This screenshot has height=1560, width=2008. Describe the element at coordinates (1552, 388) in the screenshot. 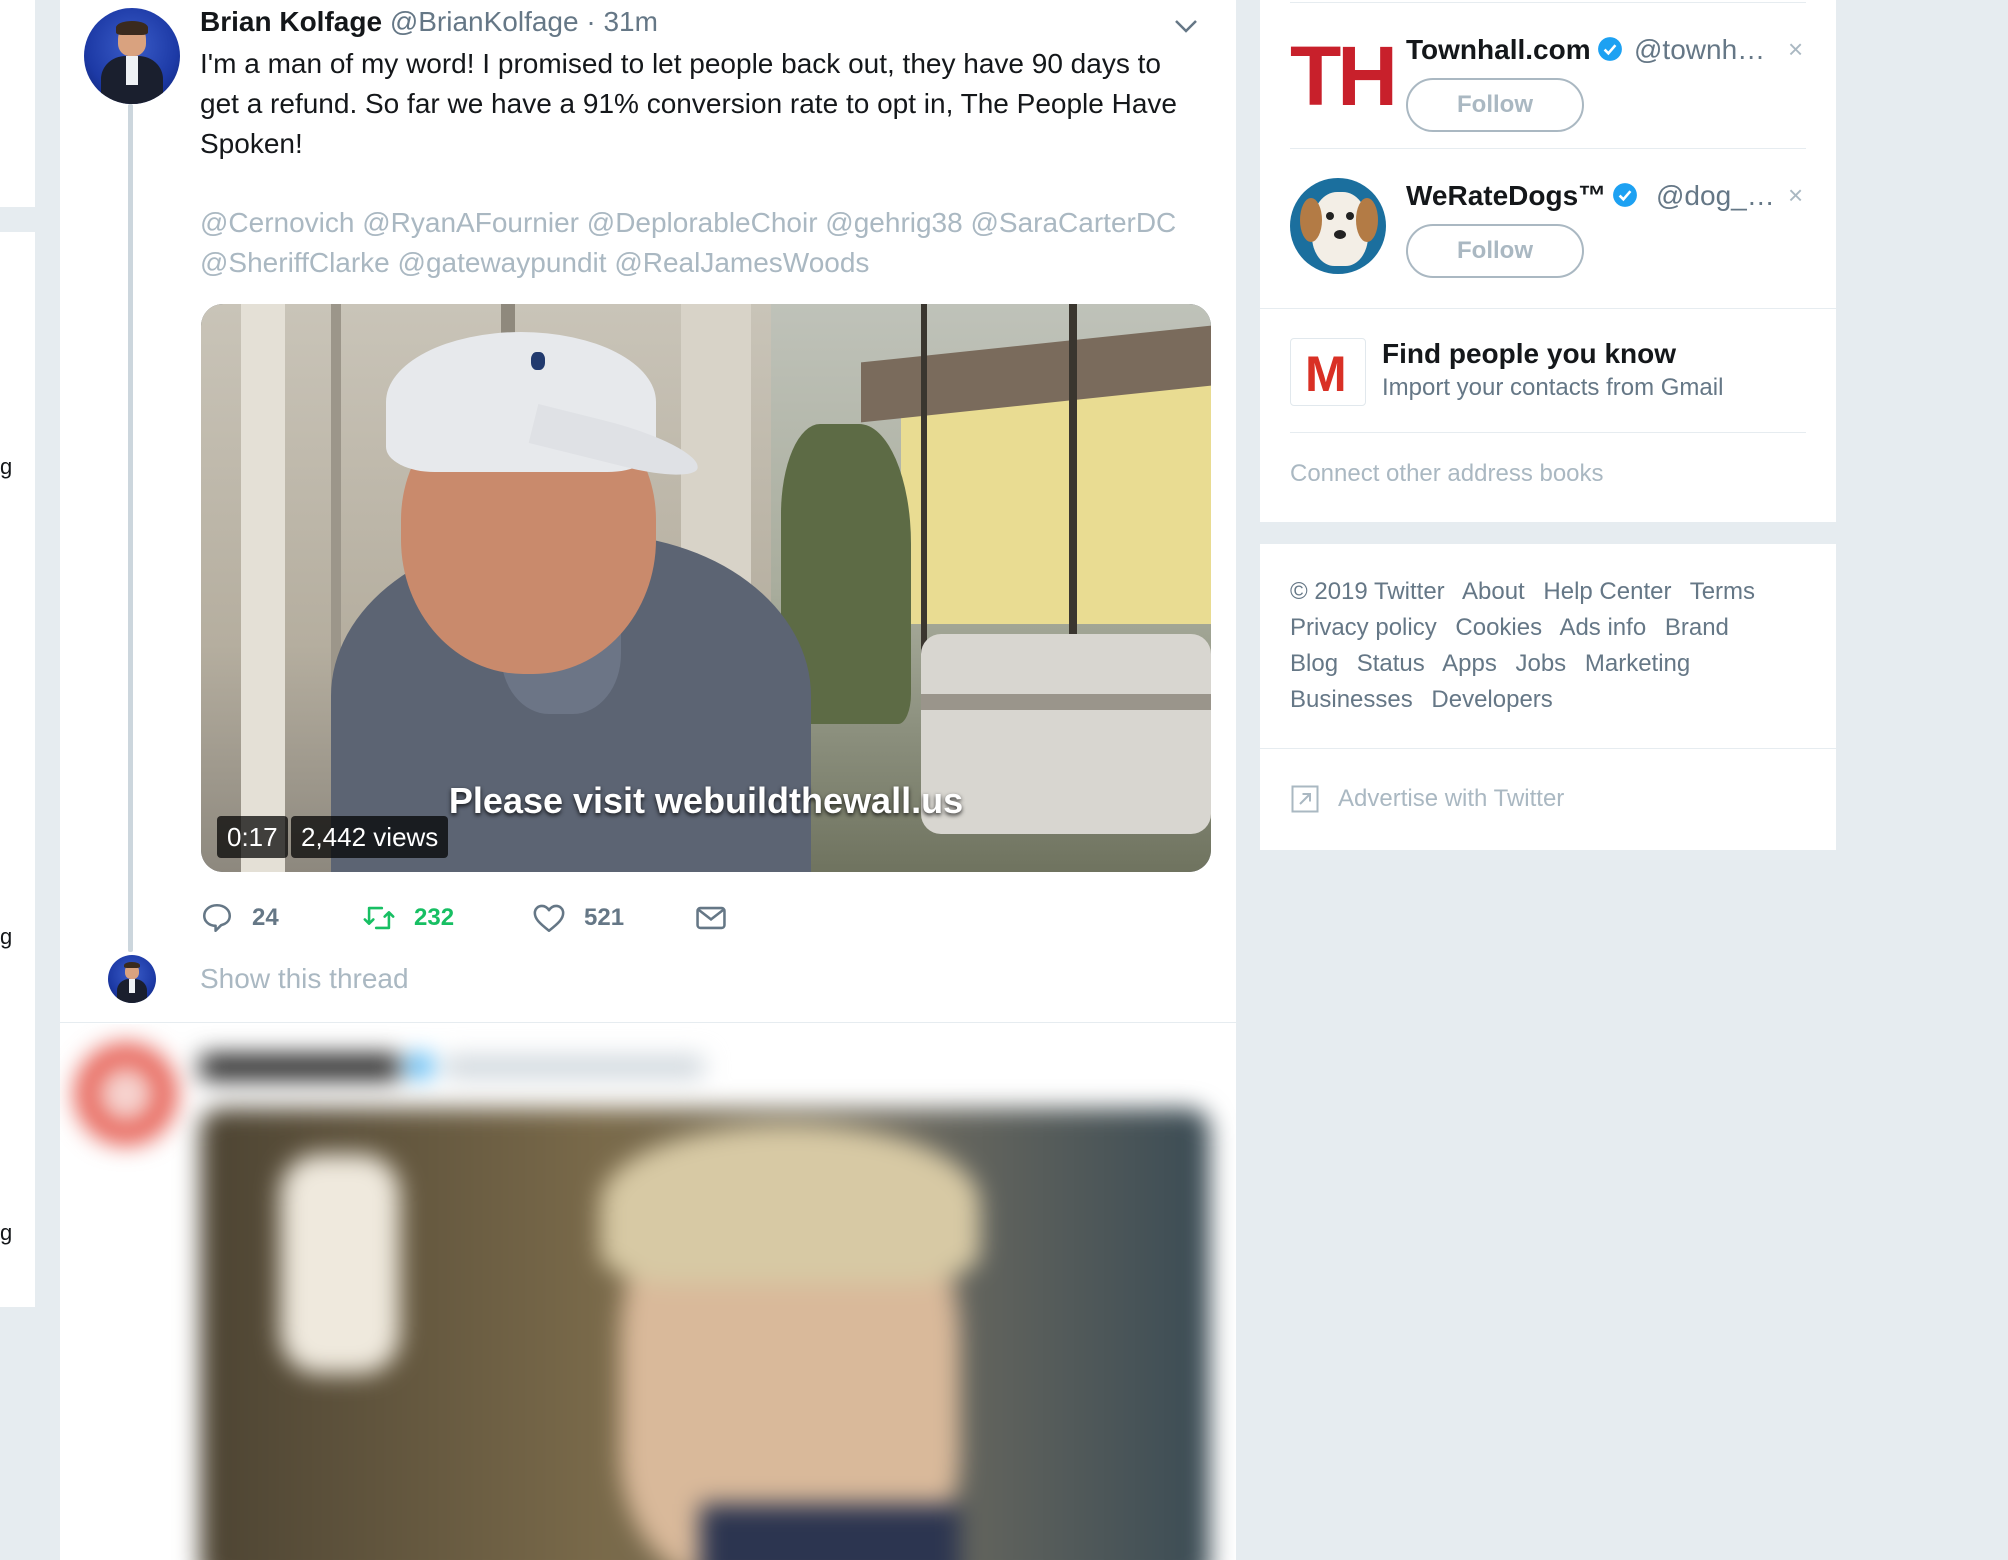

I see `find-people-subtitle: Import your contacts from Gmail` at that location.